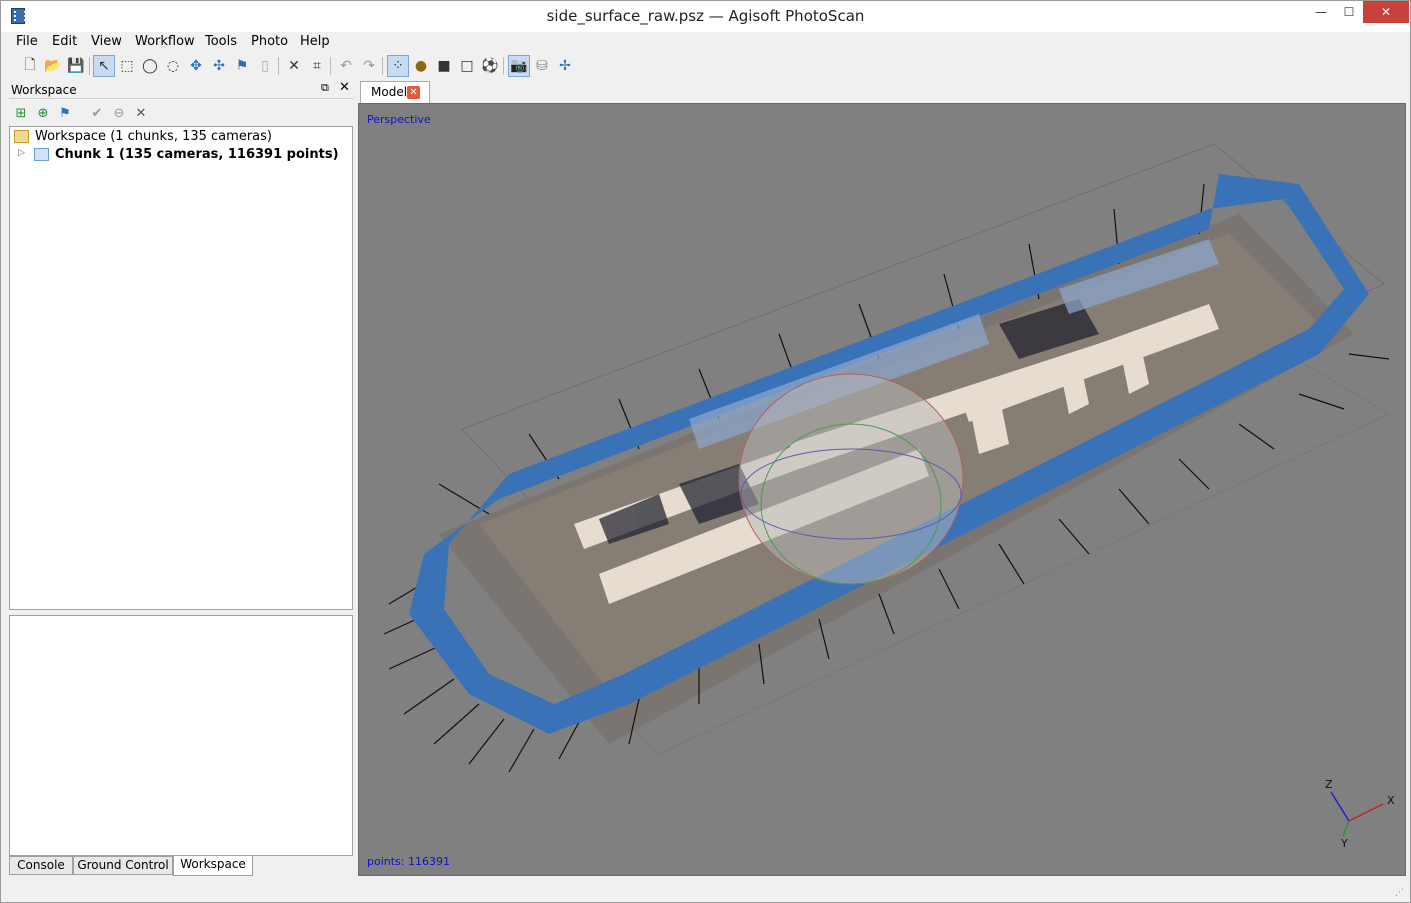  What do you see at coordinates (399, 119) in the screenshot?
I see `projection-label: Perspective` at bounding box center [399, 119].